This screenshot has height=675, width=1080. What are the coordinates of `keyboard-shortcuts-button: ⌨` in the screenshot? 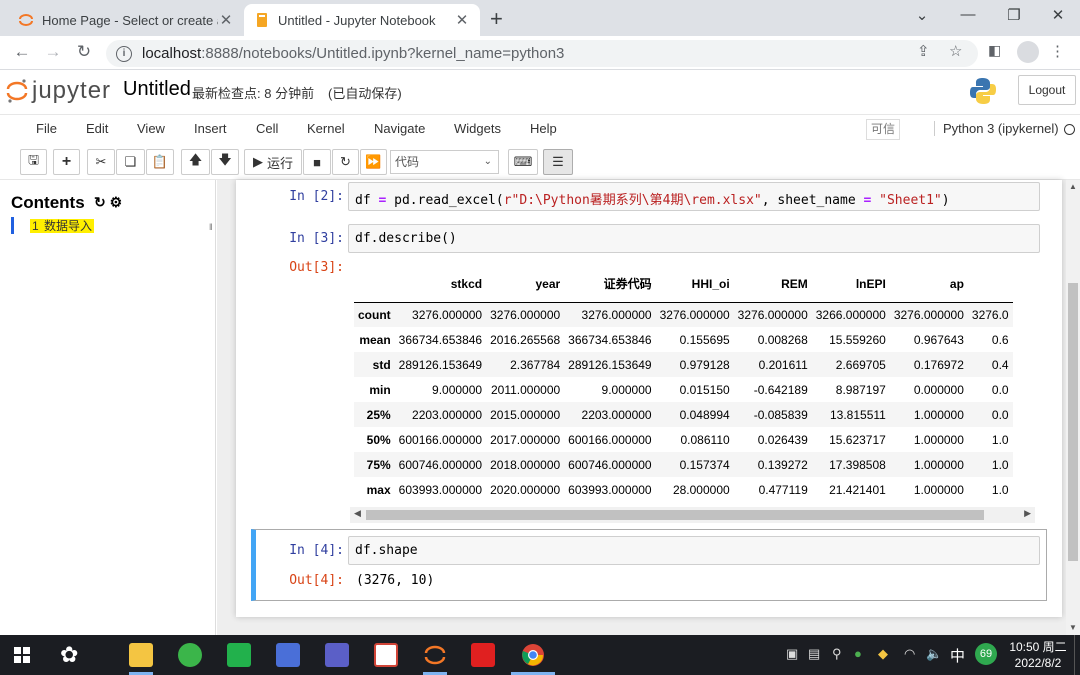 It's located at (523, 162).